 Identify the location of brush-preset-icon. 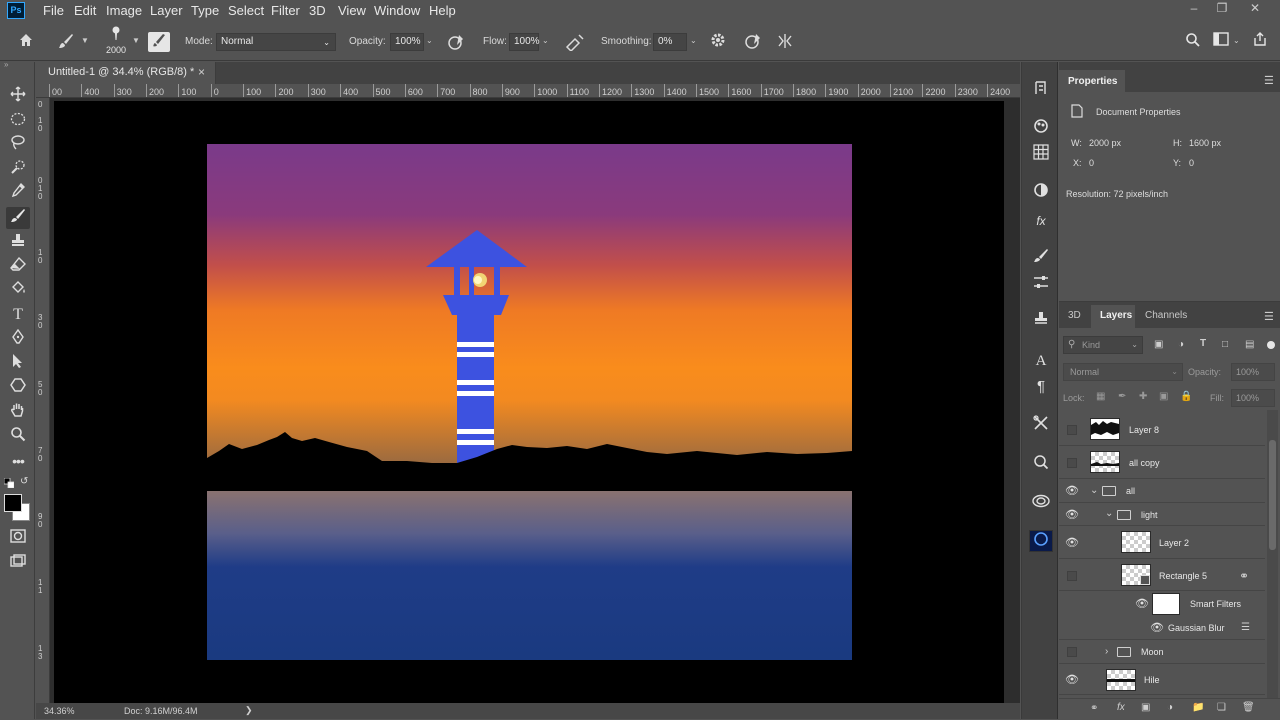
(116, 34).